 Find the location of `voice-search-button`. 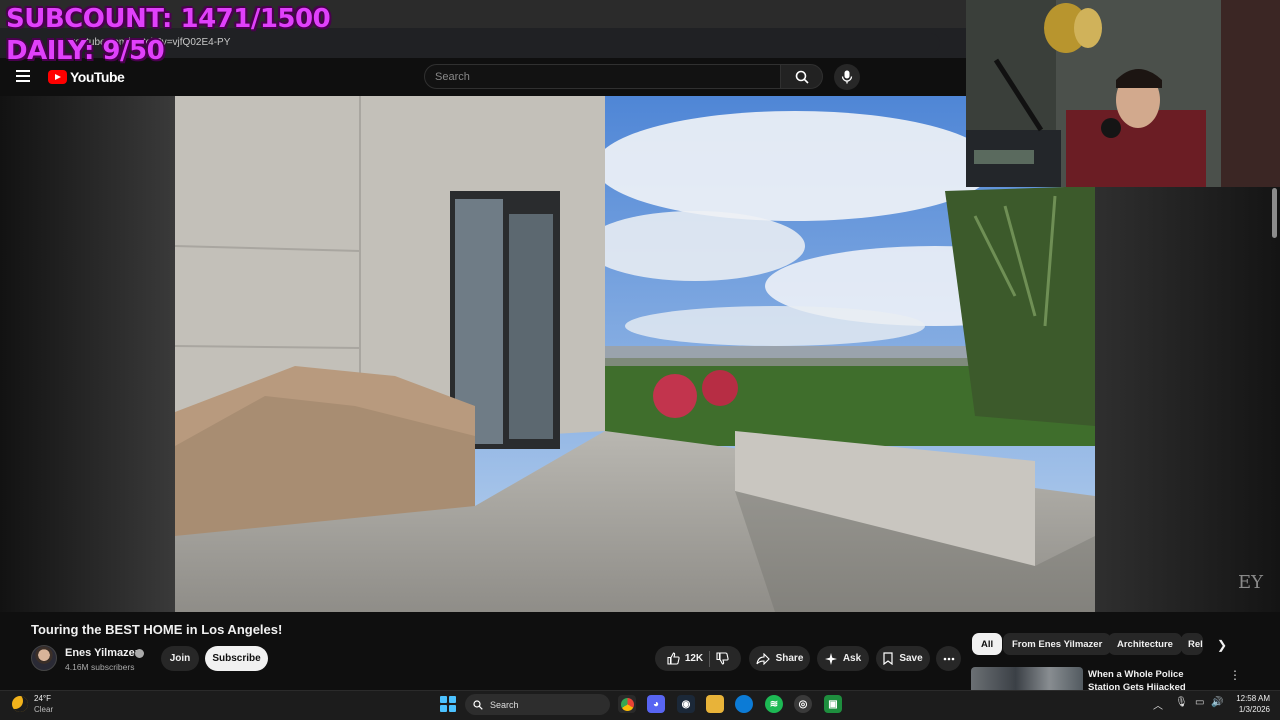

voice-search-button is located at coordinates (847, 77).